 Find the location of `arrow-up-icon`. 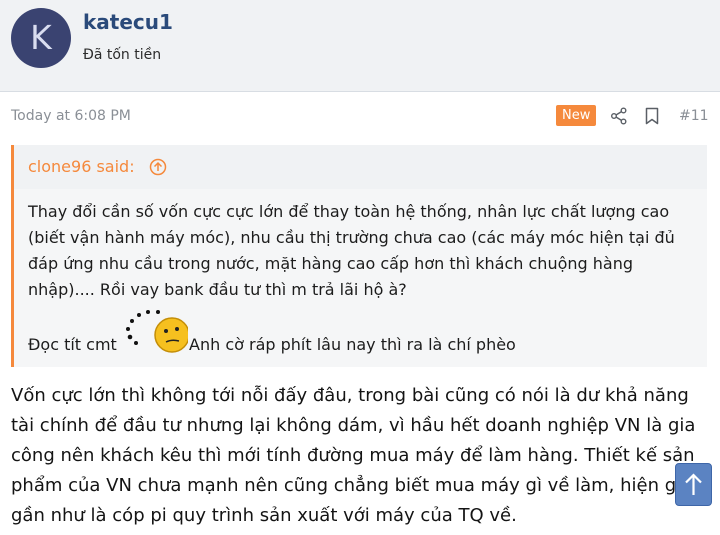

arrow-up-icon is located at coordinates (693, 484).